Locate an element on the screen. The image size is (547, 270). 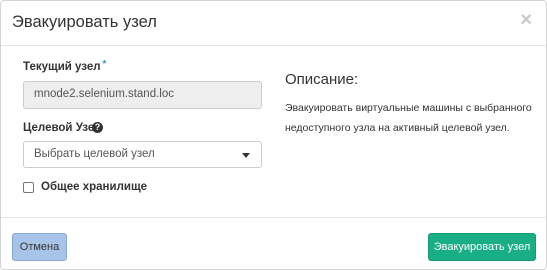
cancel-button: Отмена is located at coordinates (39, 247).